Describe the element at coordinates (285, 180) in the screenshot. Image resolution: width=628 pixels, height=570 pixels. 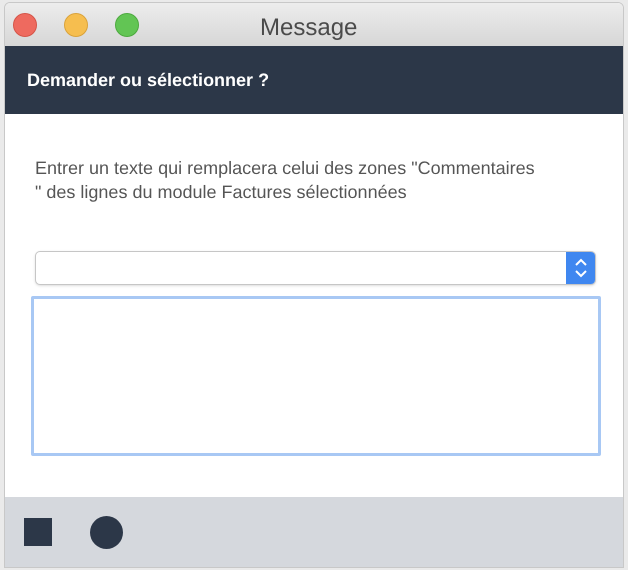
I see `prompt-text: Entrer un texte qui remplacera celui des zones "Commentaires " des lignes du module Factures sélectionnées` at that location.